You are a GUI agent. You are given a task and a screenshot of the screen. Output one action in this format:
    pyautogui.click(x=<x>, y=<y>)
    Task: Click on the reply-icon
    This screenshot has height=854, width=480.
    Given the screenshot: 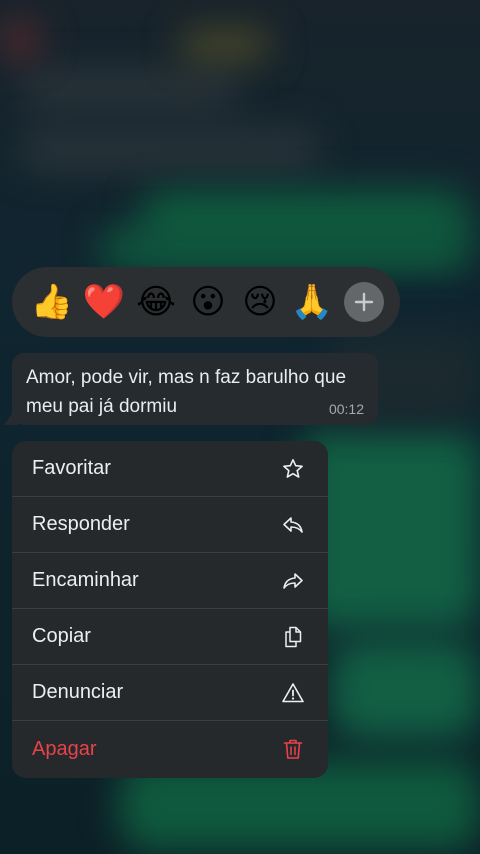 What is the action you would take?
    pyautogui.click(x=293, y=525)
    